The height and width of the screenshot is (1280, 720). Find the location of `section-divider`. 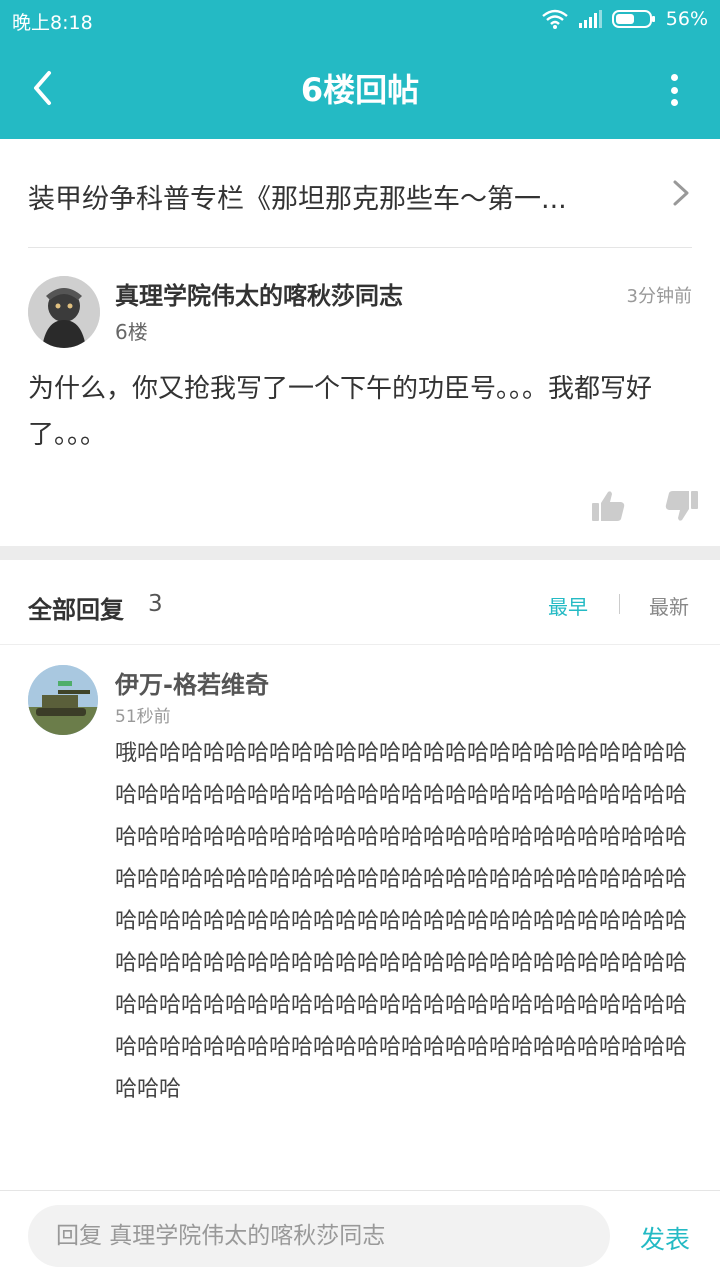

section-divider is located at coordinates (360, 553).